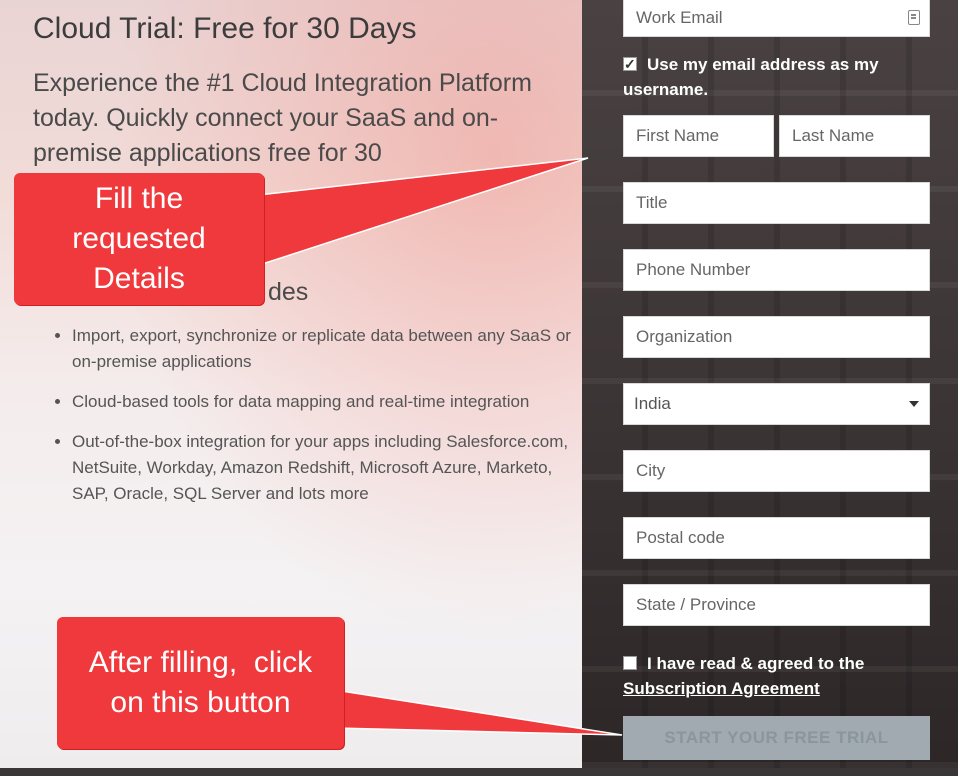  I want to click on callout-line: Fill the, so click(139, 198).